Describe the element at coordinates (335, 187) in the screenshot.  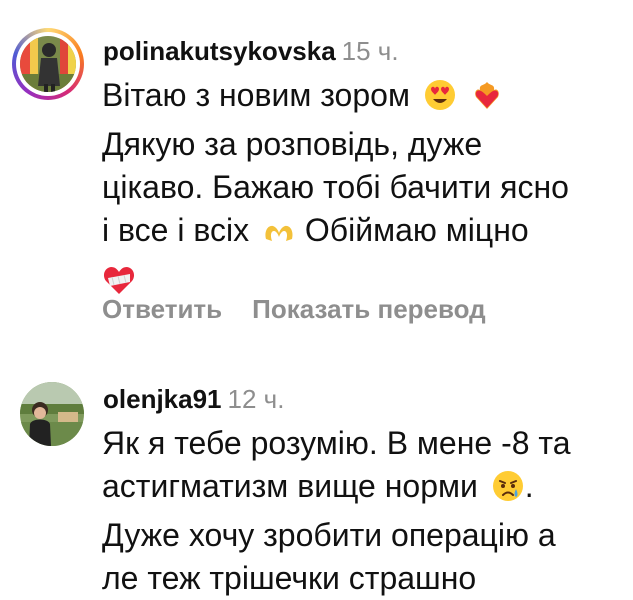
I see `comment-line: цікаво. Бажаю тобі бачити ясно` at that location.